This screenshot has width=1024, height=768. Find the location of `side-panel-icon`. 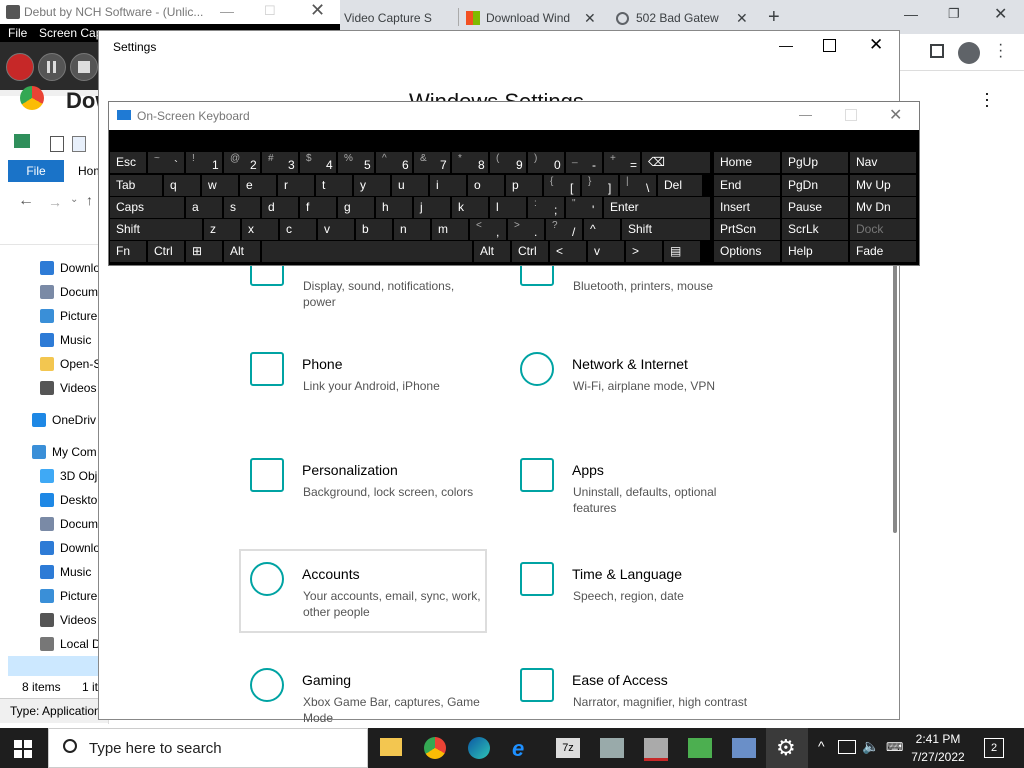

side-panel-icon is located at coordinates (937, 51).